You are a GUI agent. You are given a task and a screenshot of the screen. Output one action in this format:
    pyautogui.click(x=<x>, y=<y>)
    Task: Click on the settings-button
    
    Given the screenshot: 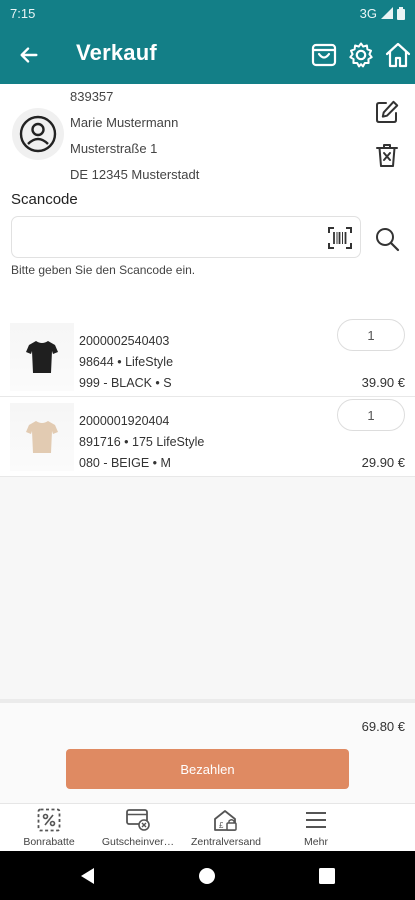 What is the action you would take?
    pyautogui.click(x=361, y=55)
    